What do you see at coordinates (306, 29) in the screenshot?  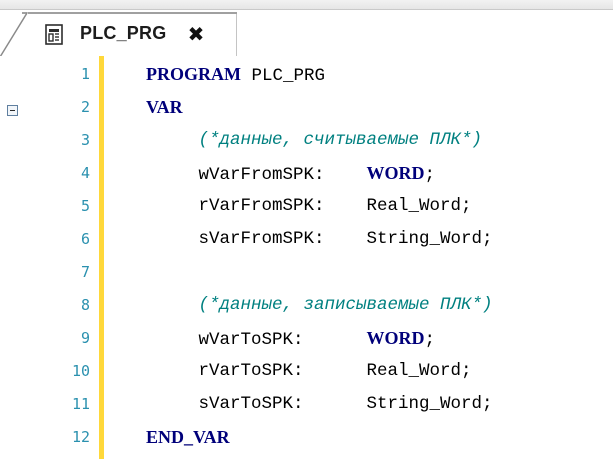 I see `editor-tabstrip: PLC_PRG ✖` at bounding box center [306, 29].